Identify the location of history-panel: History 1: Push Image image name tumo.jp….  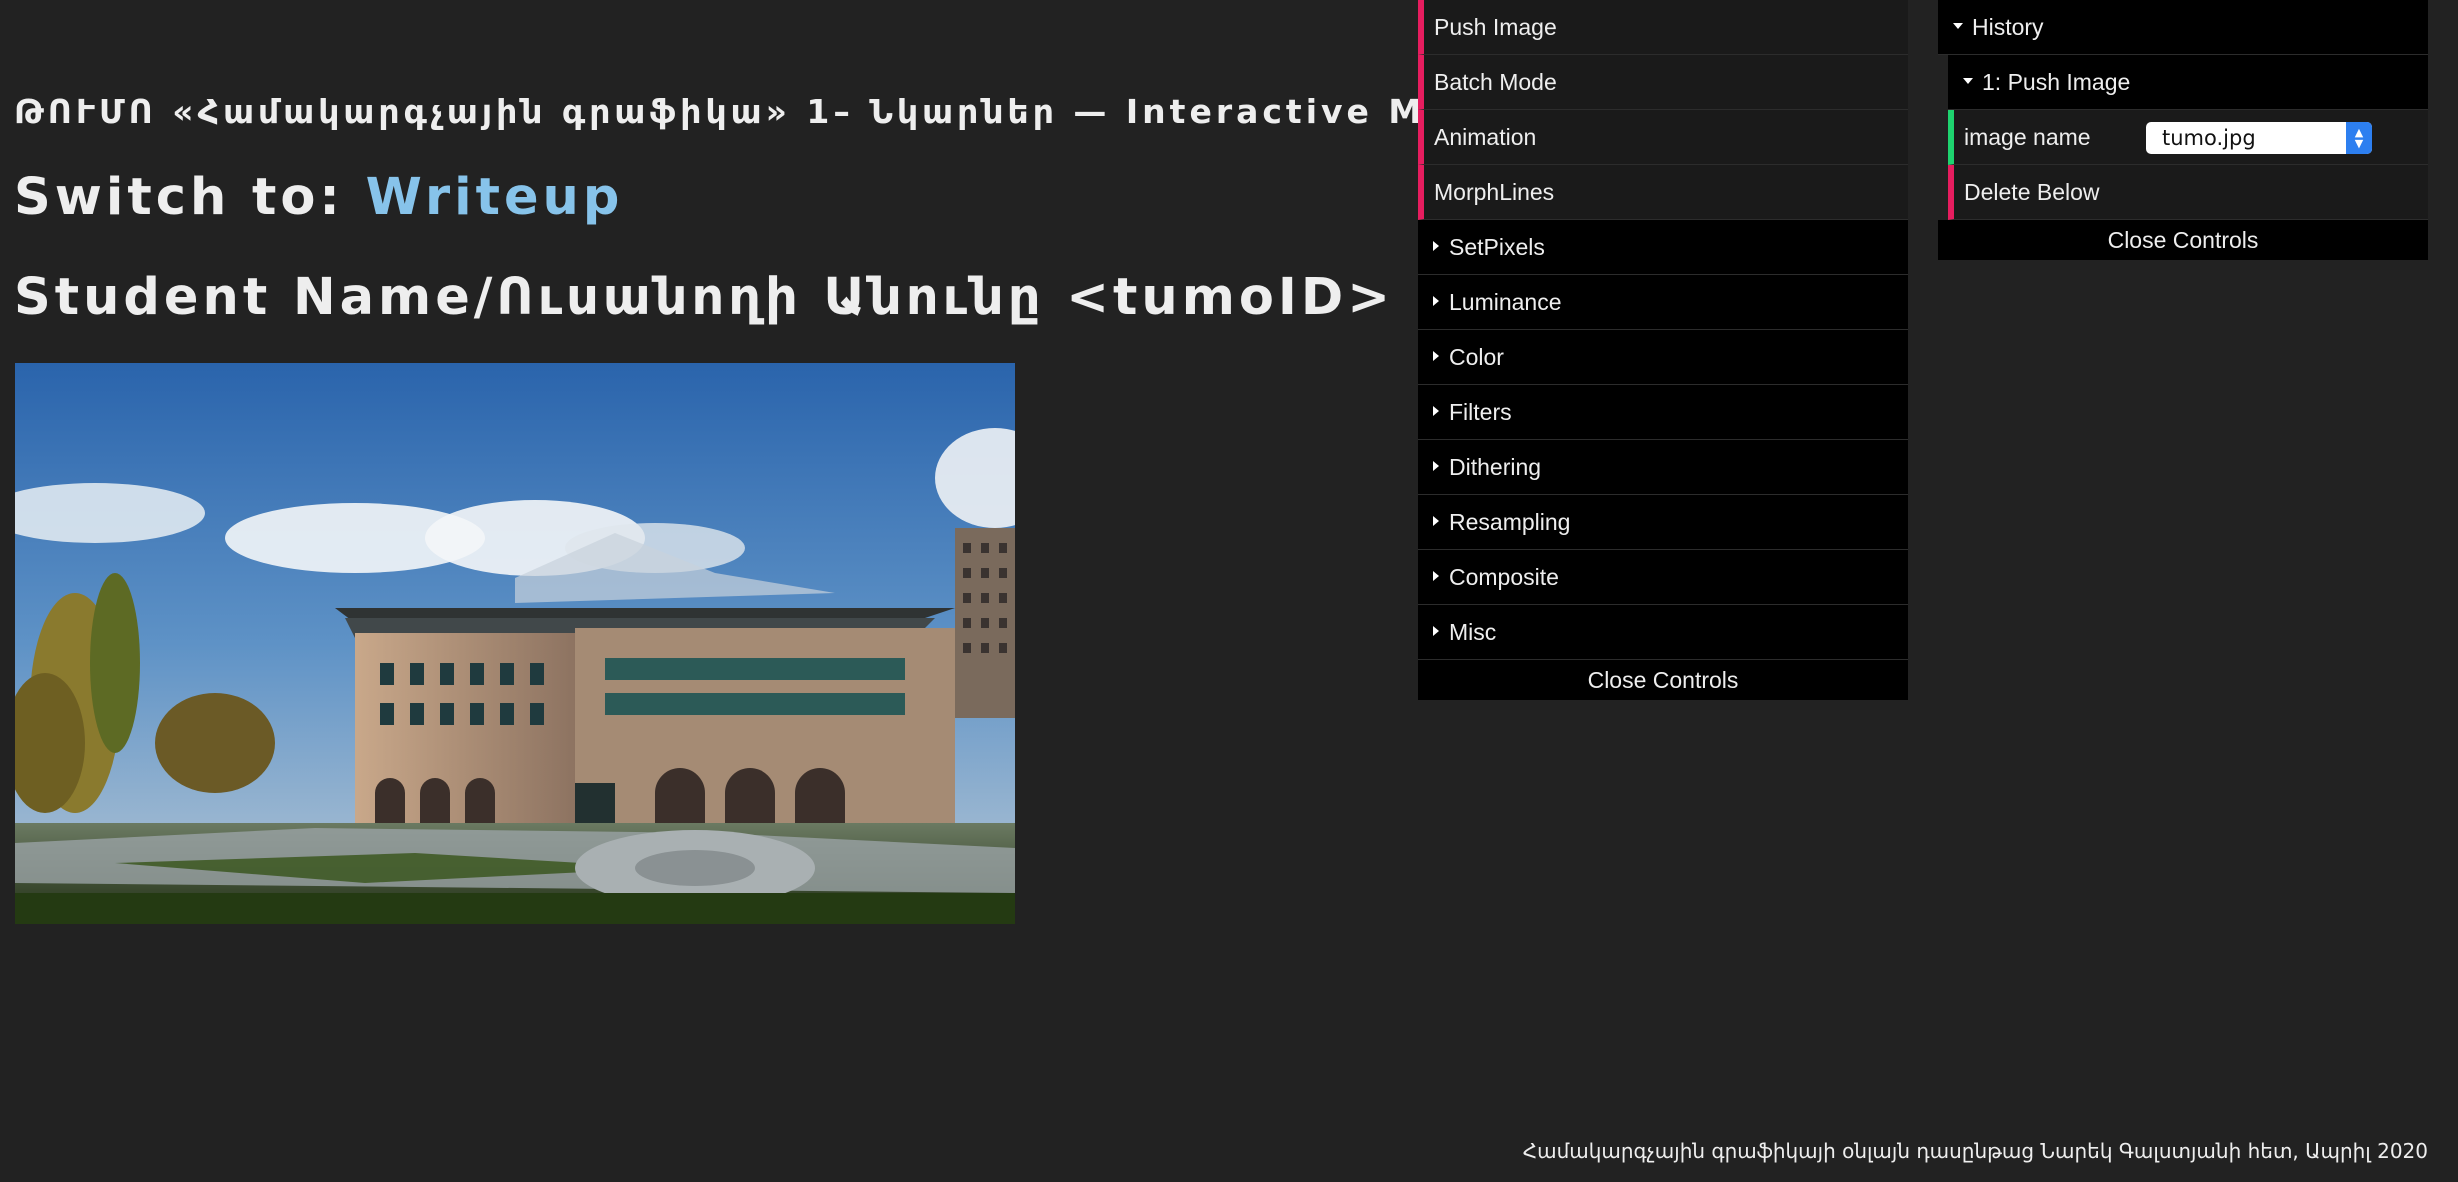
(2183, 130).